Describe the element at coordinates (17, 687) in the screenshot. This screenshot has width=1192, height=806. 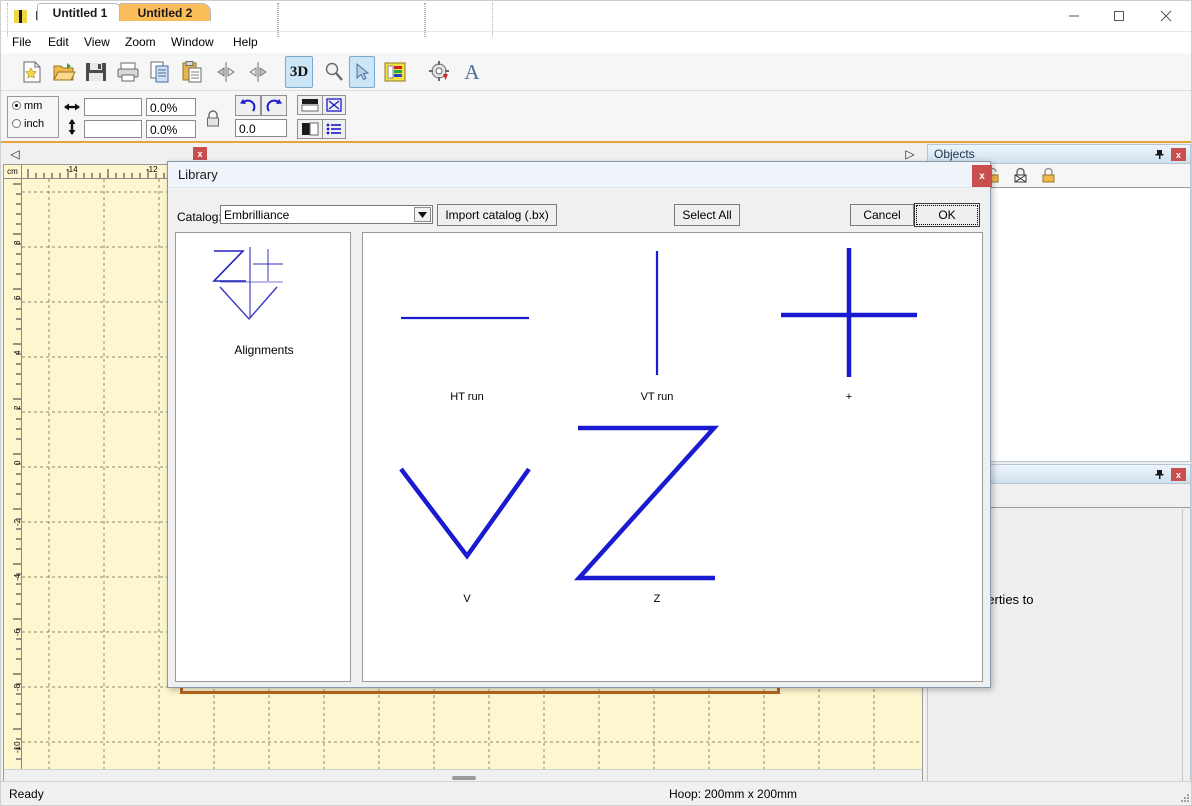
I see `vruler-label-8: -8` at that location.